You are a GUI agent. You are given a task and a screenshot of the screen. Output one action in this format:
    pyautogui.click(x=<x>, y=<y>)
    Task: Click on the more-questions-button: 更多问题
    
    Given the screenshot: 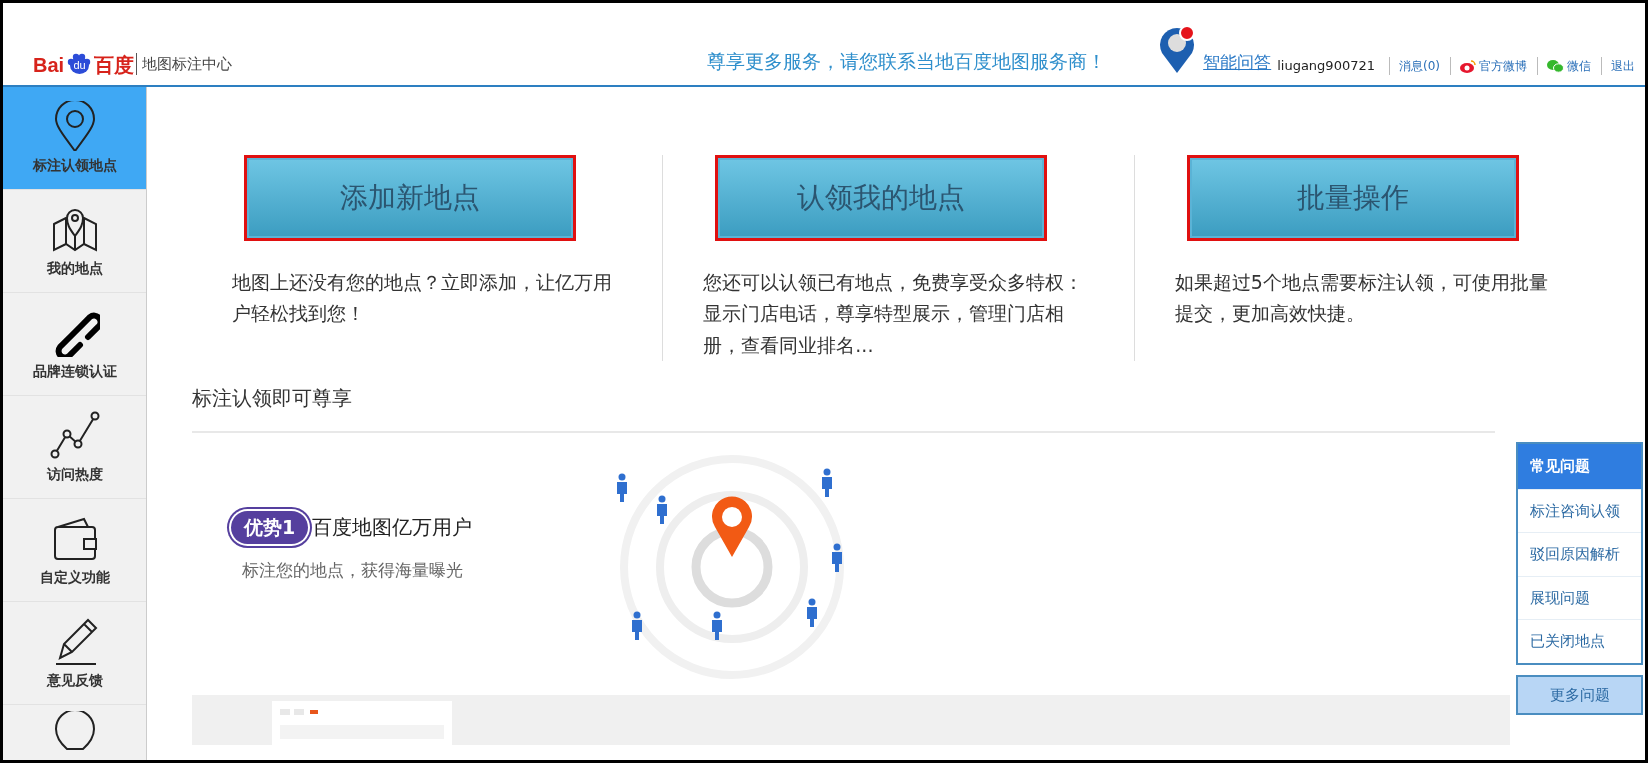 What is the action you would take?
    pyautogui.click(x=1579, y=694)
    